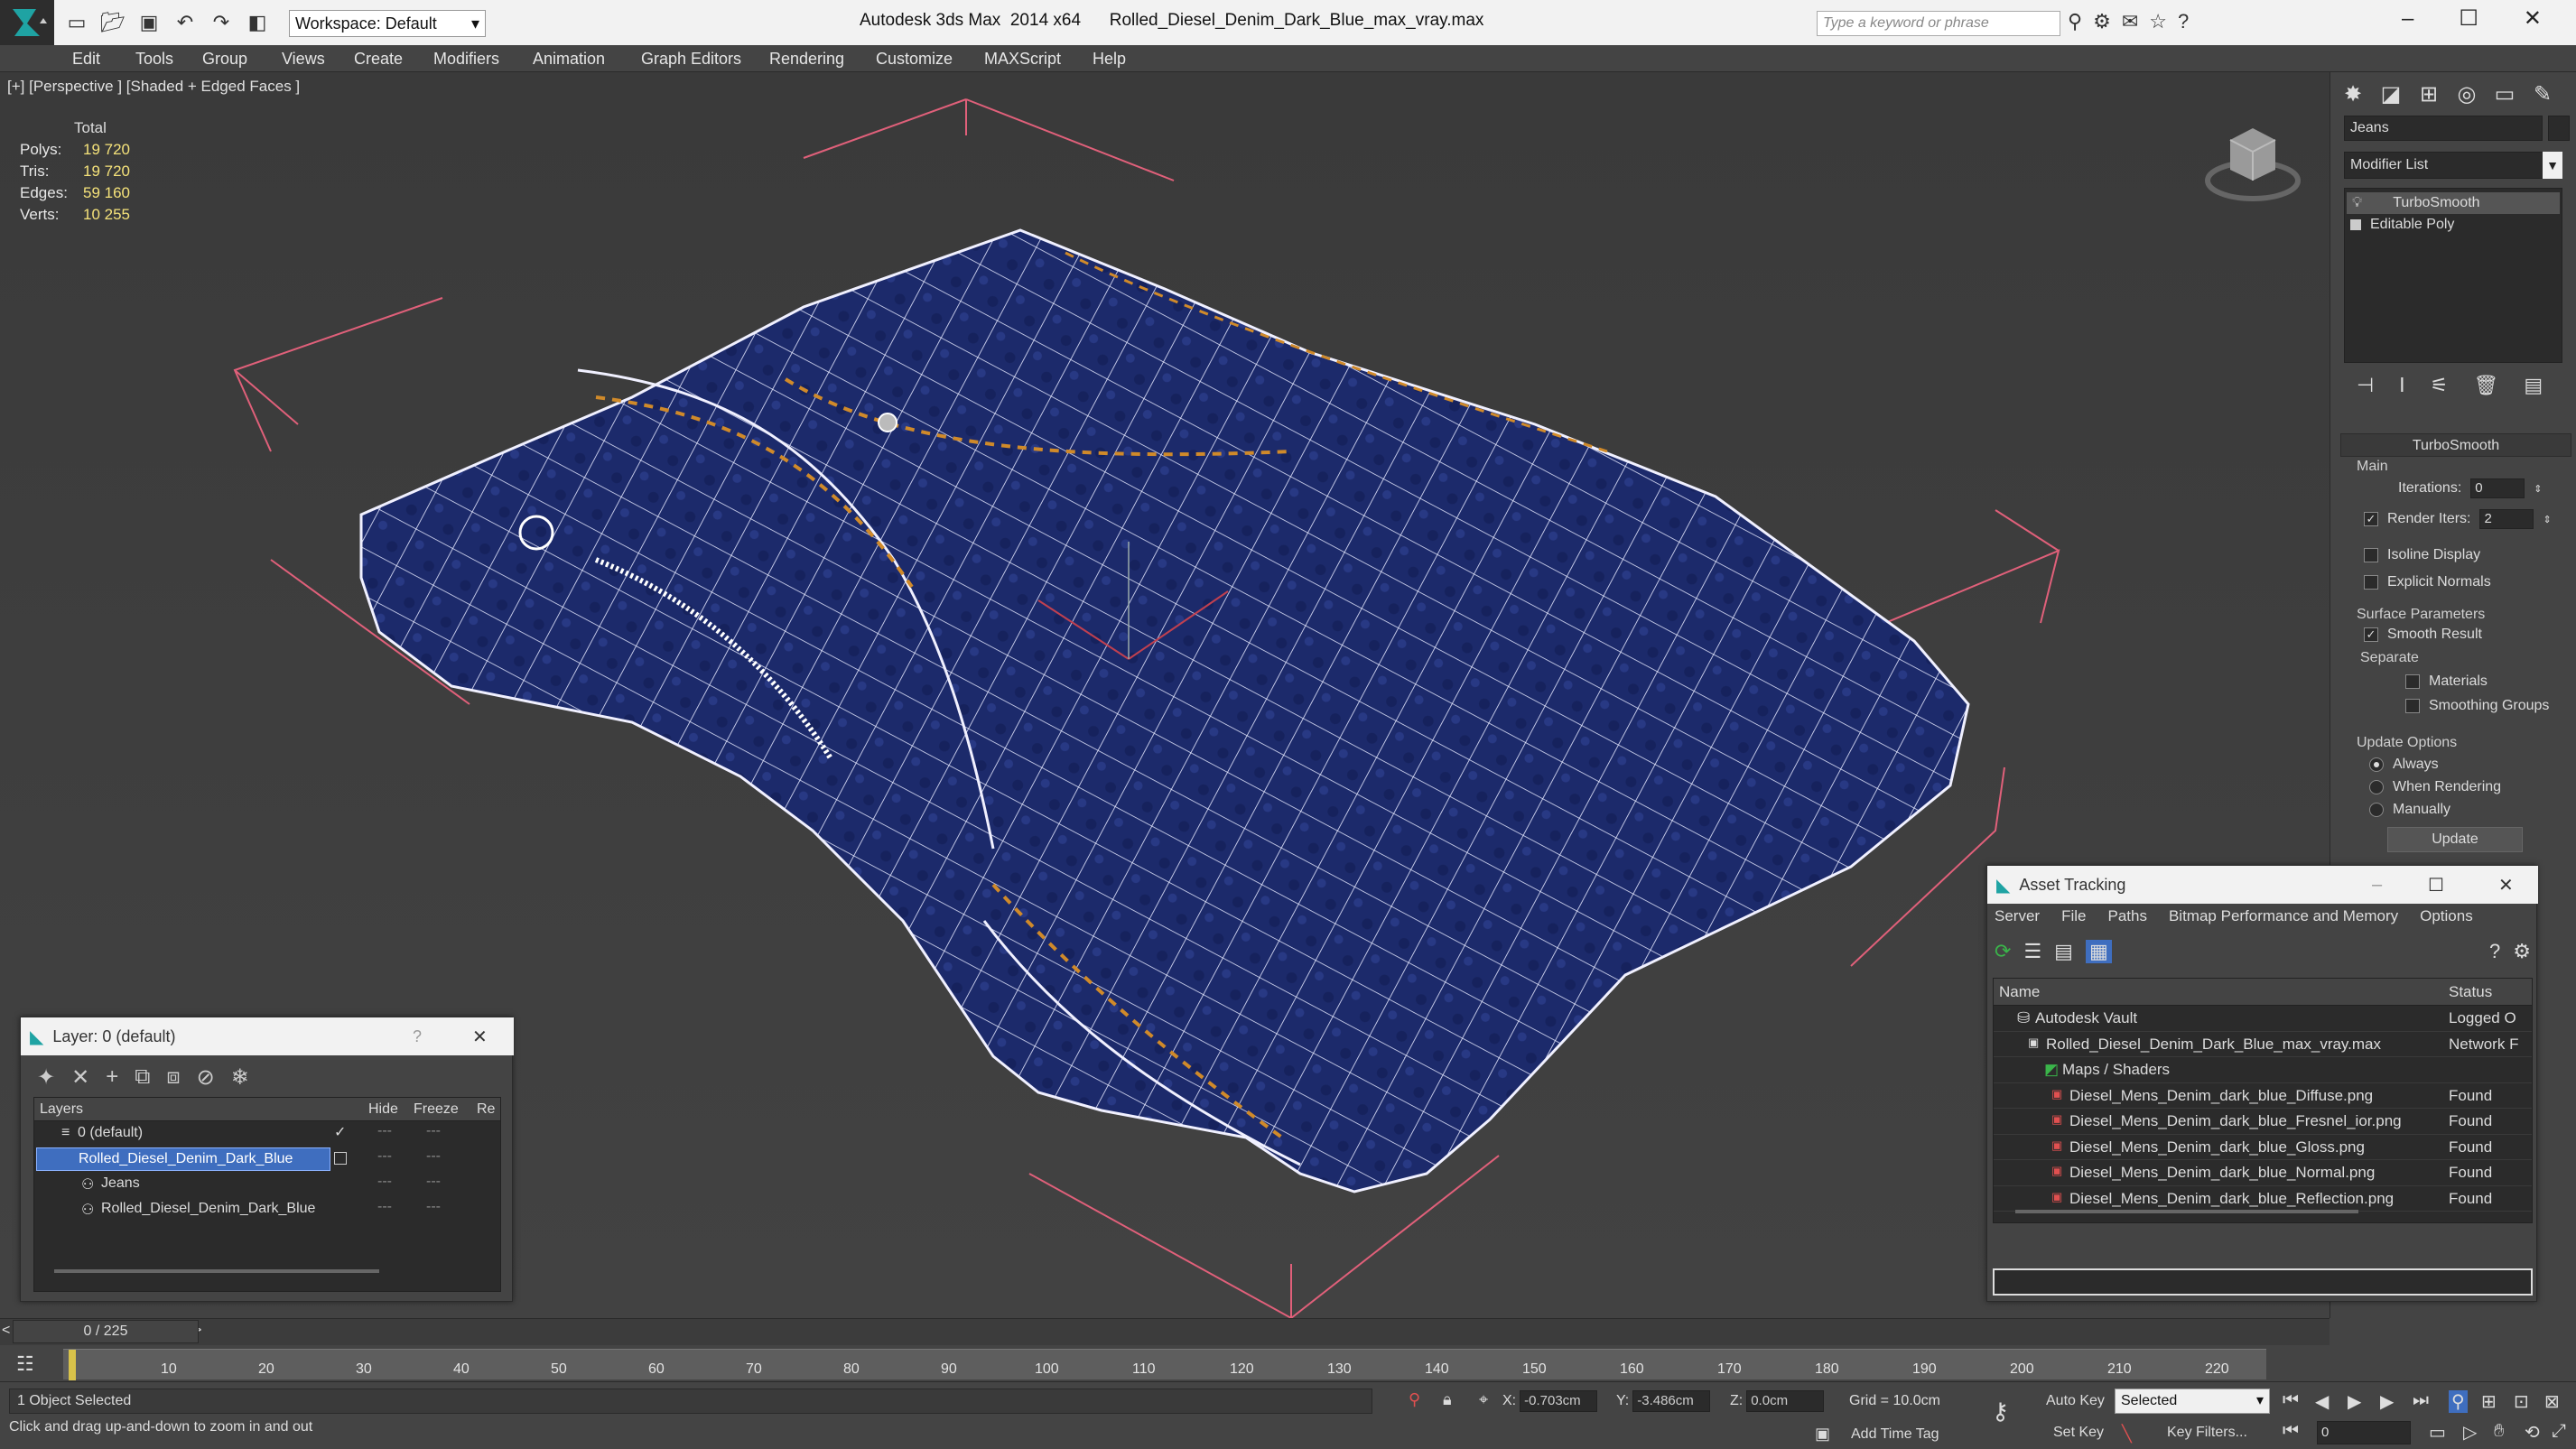 This screenshot has width=2576, height=1449. What do you see at coordinates (2470, 1432) in the screenshot?
I see `field-of-view-icon: ▷` at bounding box center [2470, 1432].